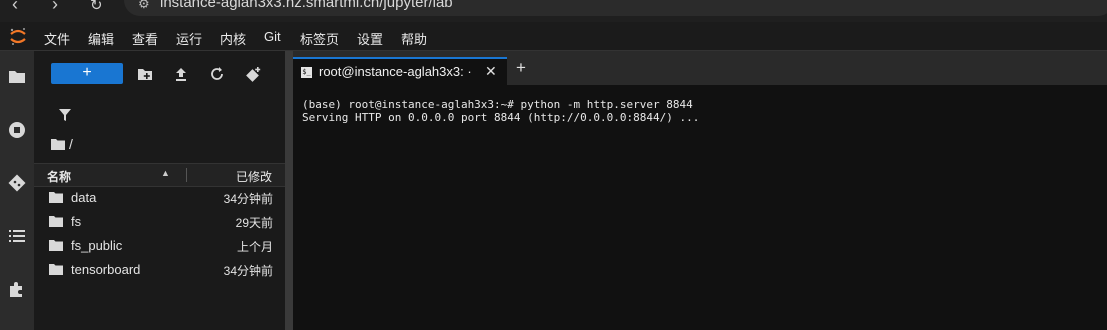  I want to click on tab-bar: $_ root@instance-aglah3x3: · ✕ +, so click(700, 68).